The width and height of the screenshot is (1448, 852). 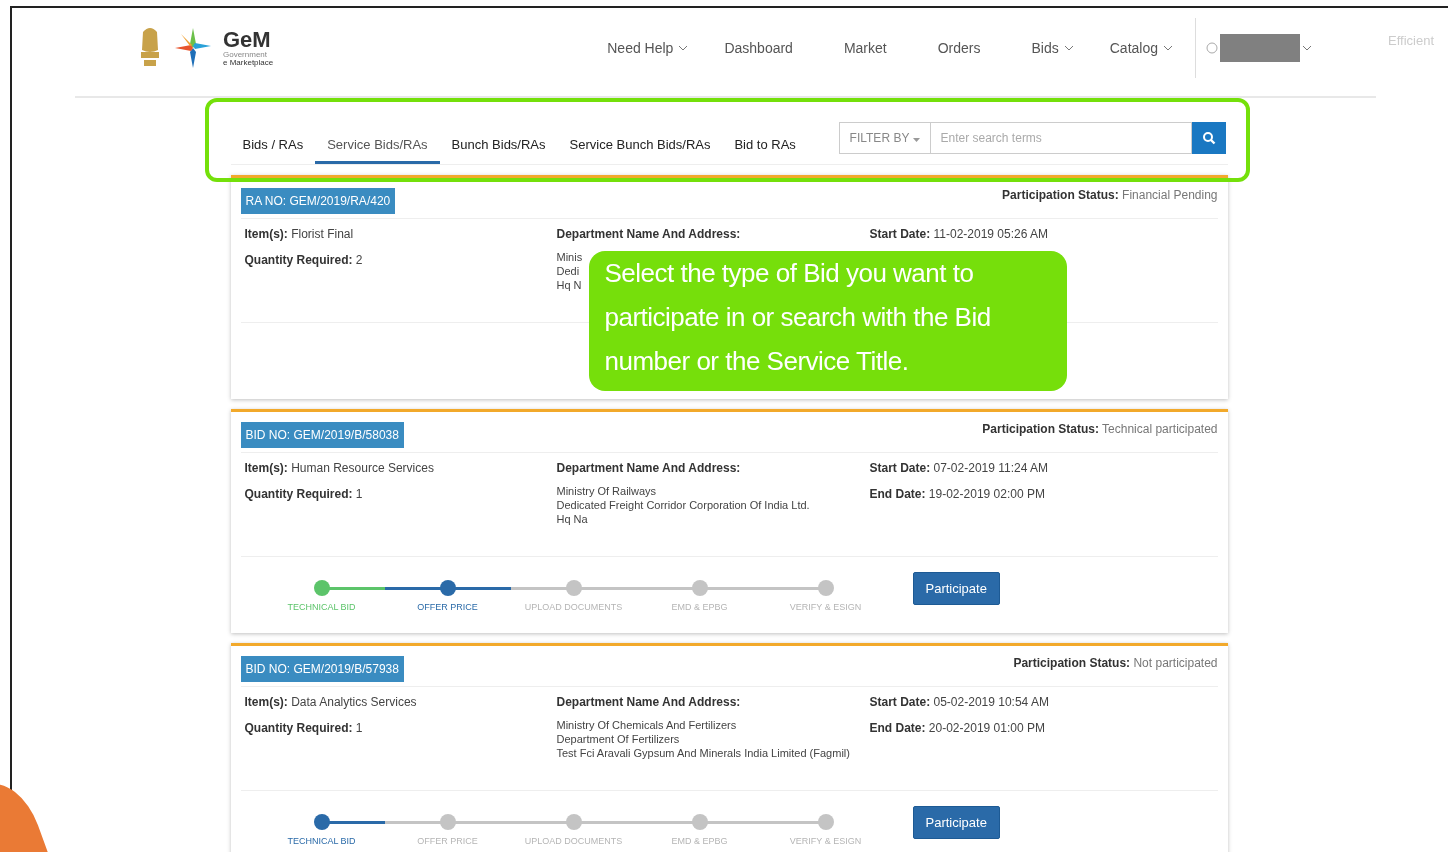 What do you see at coordinates (827, 321) in the screenshot?
I see `callout-note: Select the type of Bid you want to participate in or search with the Bid number or the Service Title.` at bounding box center [827, 321].